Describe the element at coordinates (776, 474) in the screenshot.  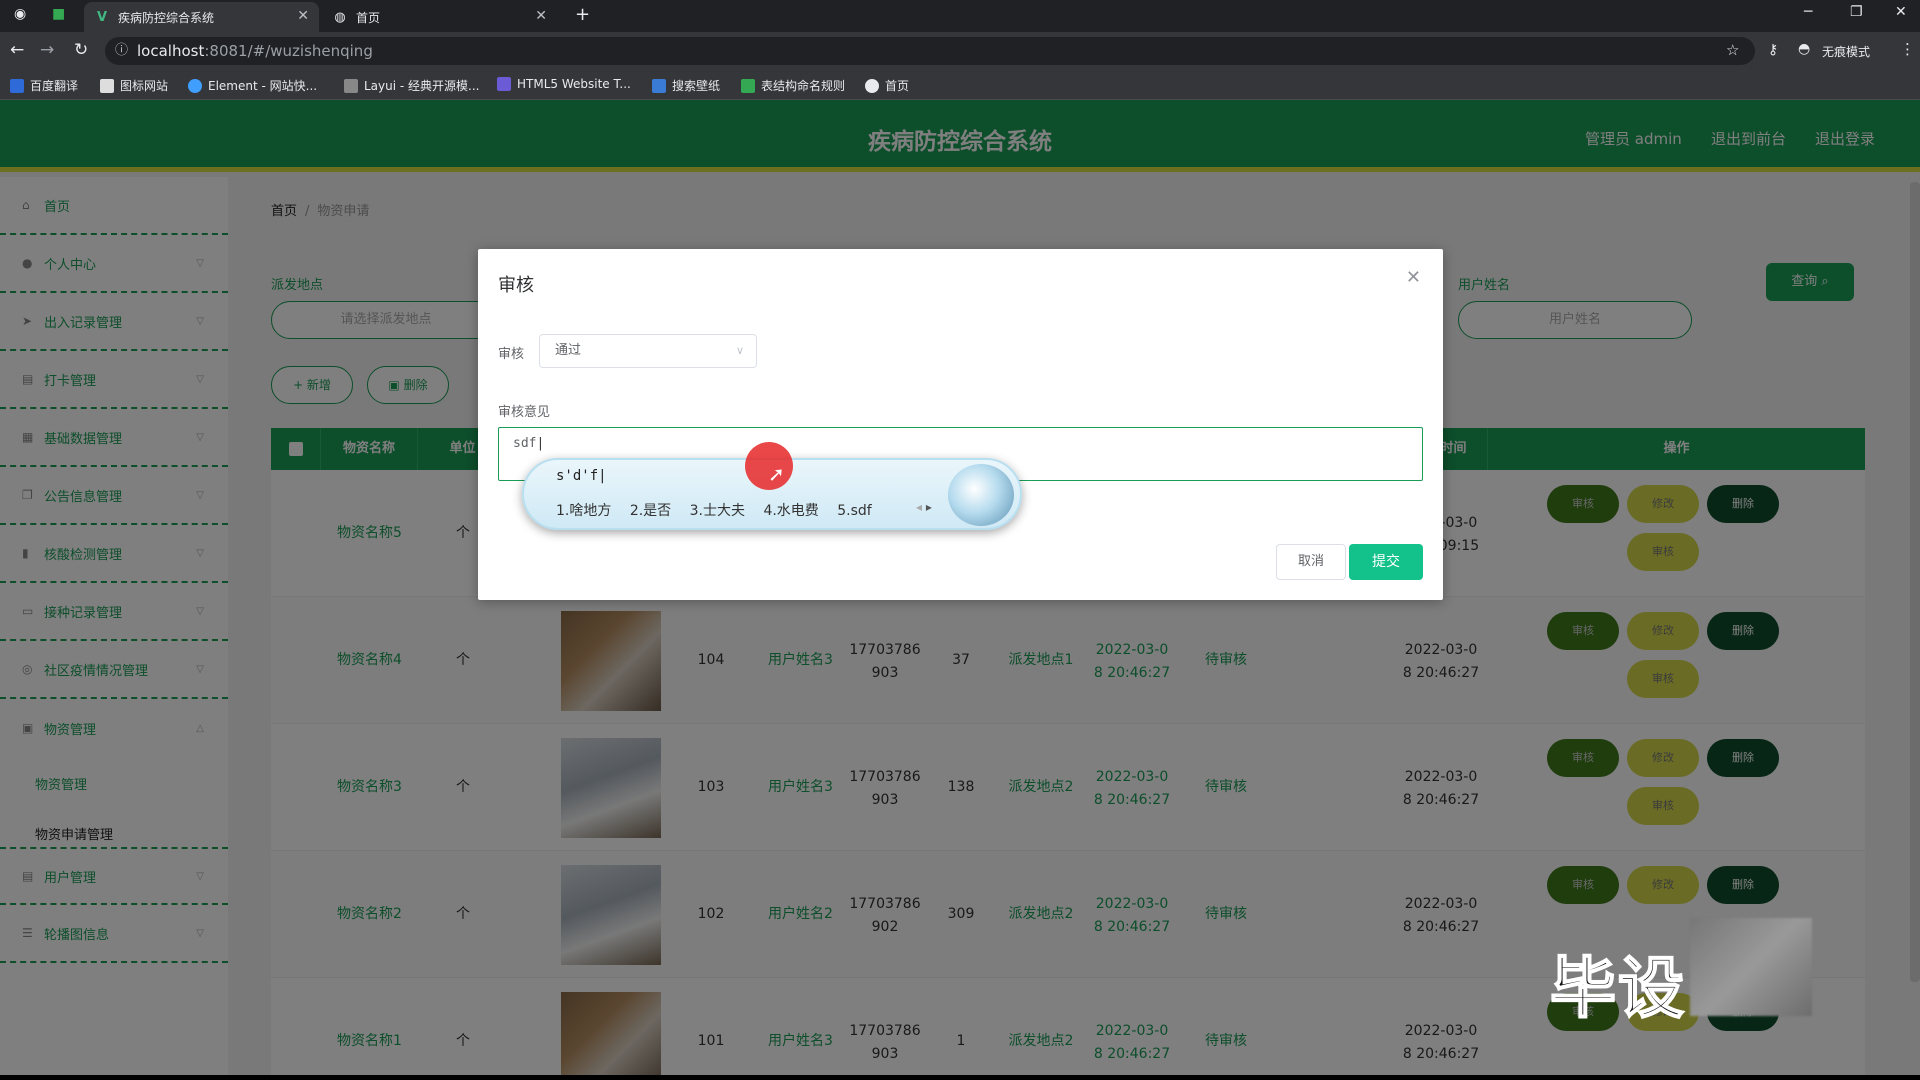
I see `mouse-pointer-icon: ➚` at that location.